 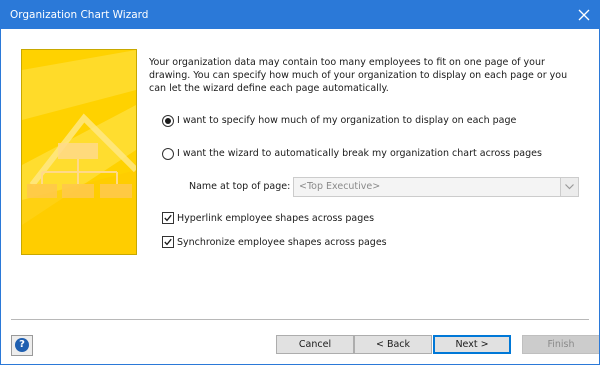 I want to click on help-button: ?, so click(x=22, y=345).